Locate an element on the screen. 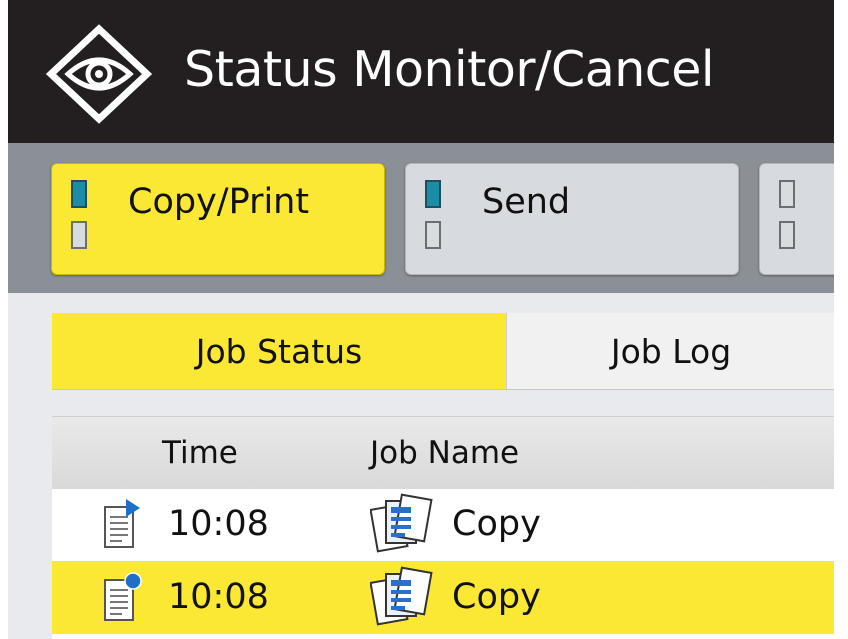 The width and height of the screenshot is (848, 639). tab-third is located at coordinates (796, 219).